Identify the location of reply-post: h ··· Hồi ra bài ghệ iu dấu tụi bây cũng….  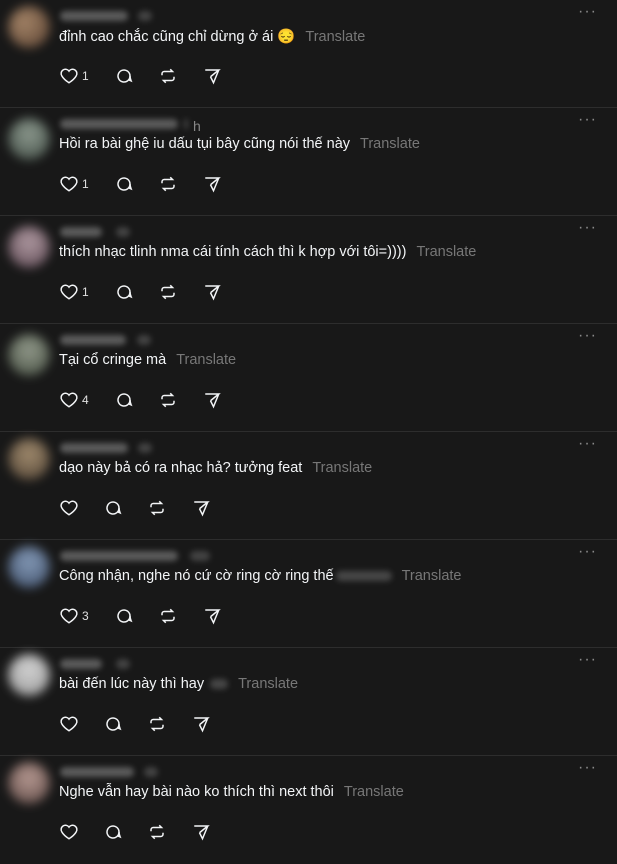
(308, 162).